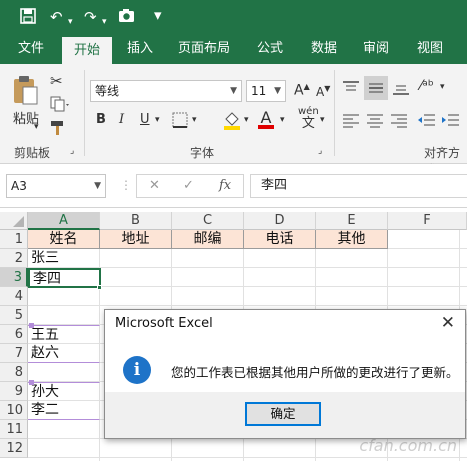  I want to click on dialog-footer: 确定, so click(285, 415).